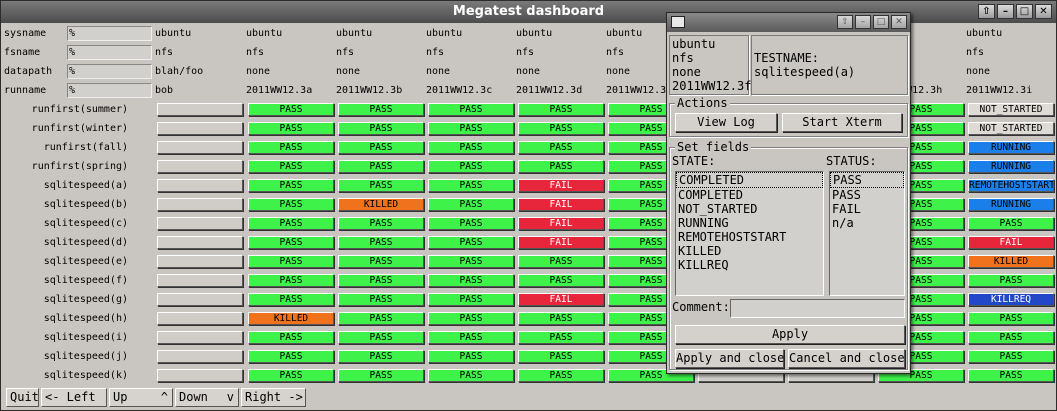 Image resolution: width=1057 pixels, height=411 pixels. Describe the element at coordinates (867, 233) in the screenshot. I see `status-listbox: PASS PASS FAIL n/a` at that location.